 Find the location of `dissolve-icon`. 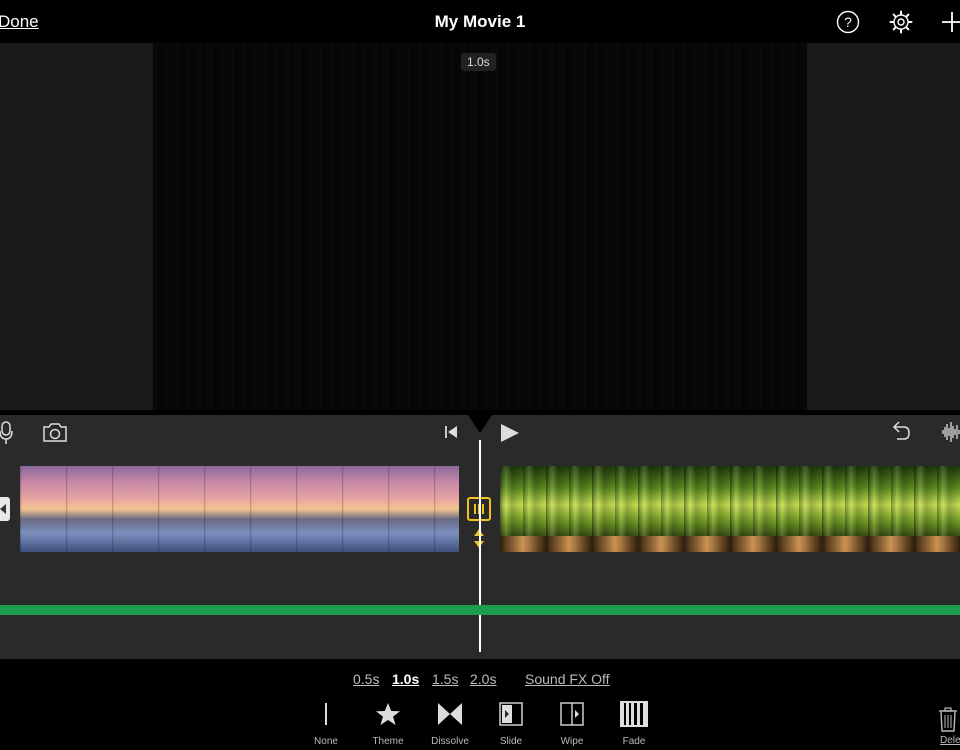

dissolve-icon is located at coordinates (450, 714).